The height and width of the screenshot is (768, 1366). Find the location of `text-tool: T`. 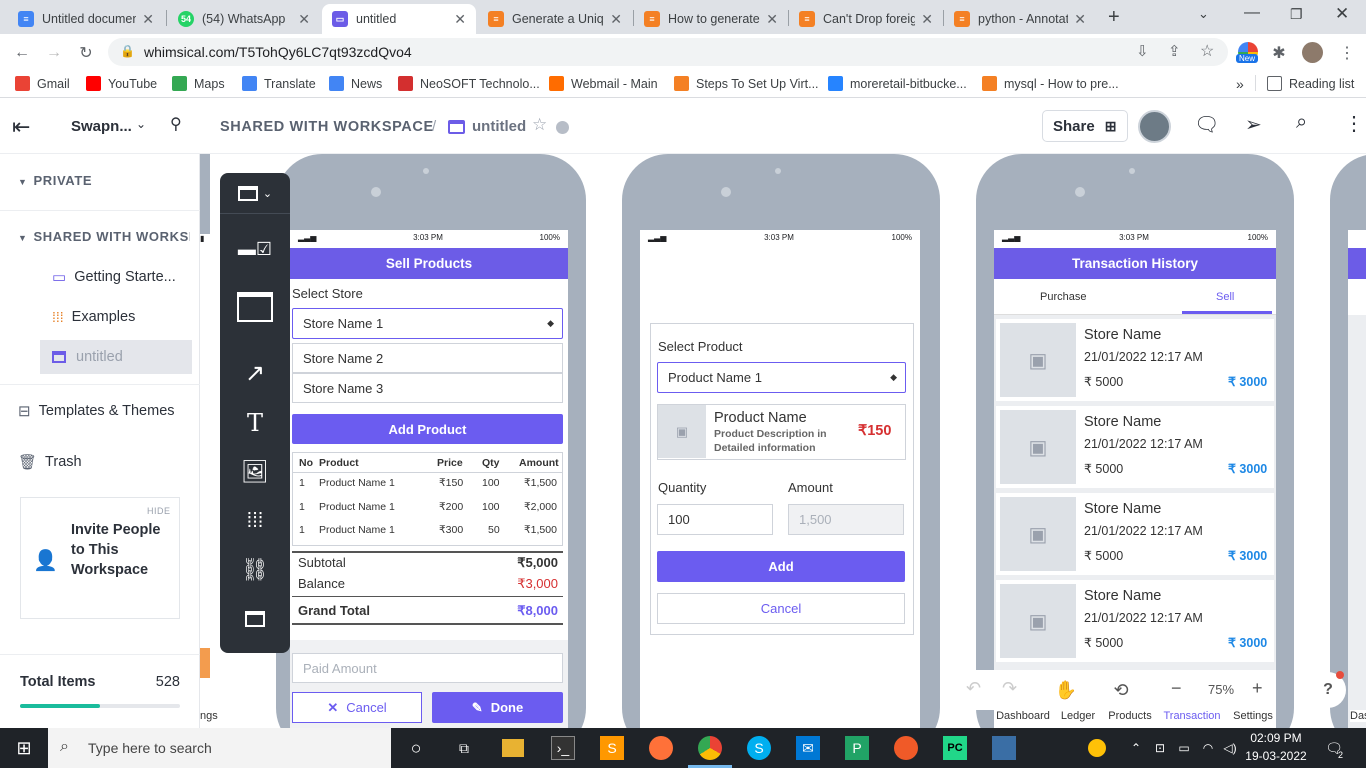

text-tool: T is located at coordinates (255, 423).